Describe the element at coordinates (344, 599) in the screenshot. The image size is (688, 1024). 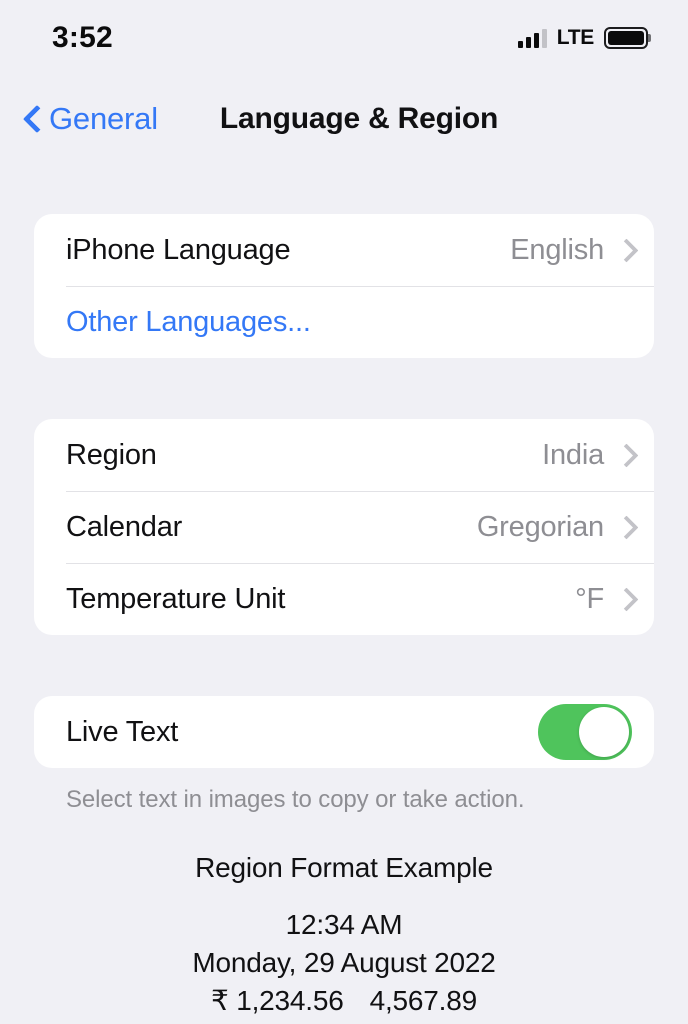
I see `row-temperature-unit: Temperature Unit °F` at that location.